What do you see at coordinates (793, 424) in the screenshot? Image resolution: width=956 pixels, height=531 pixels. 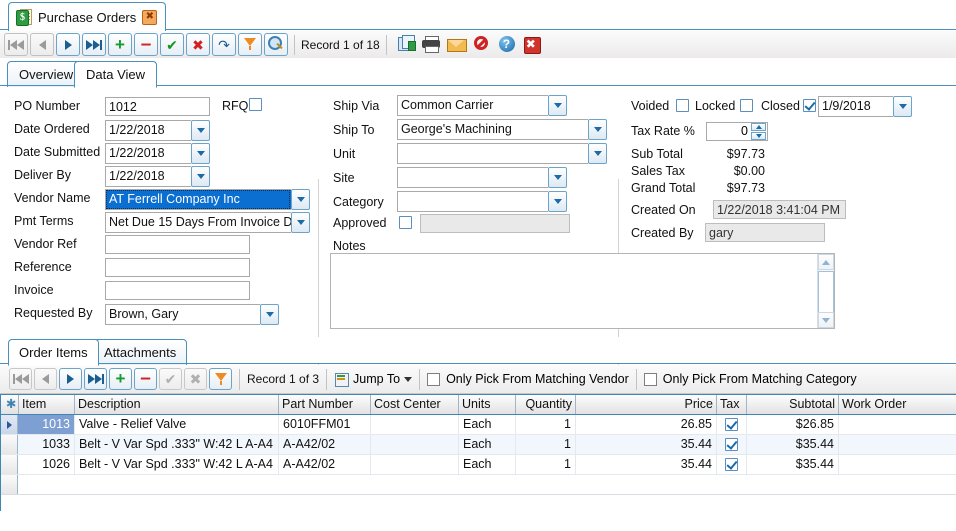 I see `cell-subtotal: $26.85` at bounding box center [793, 424].